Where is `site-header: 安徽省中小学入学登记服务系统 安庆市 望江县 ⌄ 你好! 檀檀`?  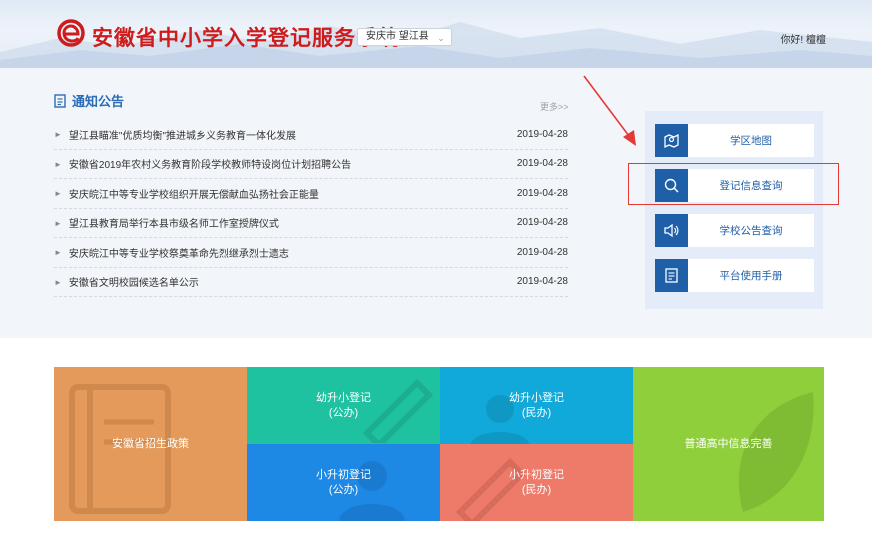
site-header: 安徽省中小学入学登记服务系统 安庆市 望江县 ⌄ 你好! 檀檀 is located at coordinates (436, 34).